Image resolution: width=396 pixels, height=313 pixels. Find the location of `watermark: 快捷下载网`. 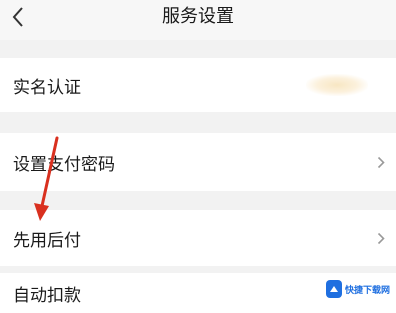

watermark: 快捷下载网 is located at coordinates (358, 289).